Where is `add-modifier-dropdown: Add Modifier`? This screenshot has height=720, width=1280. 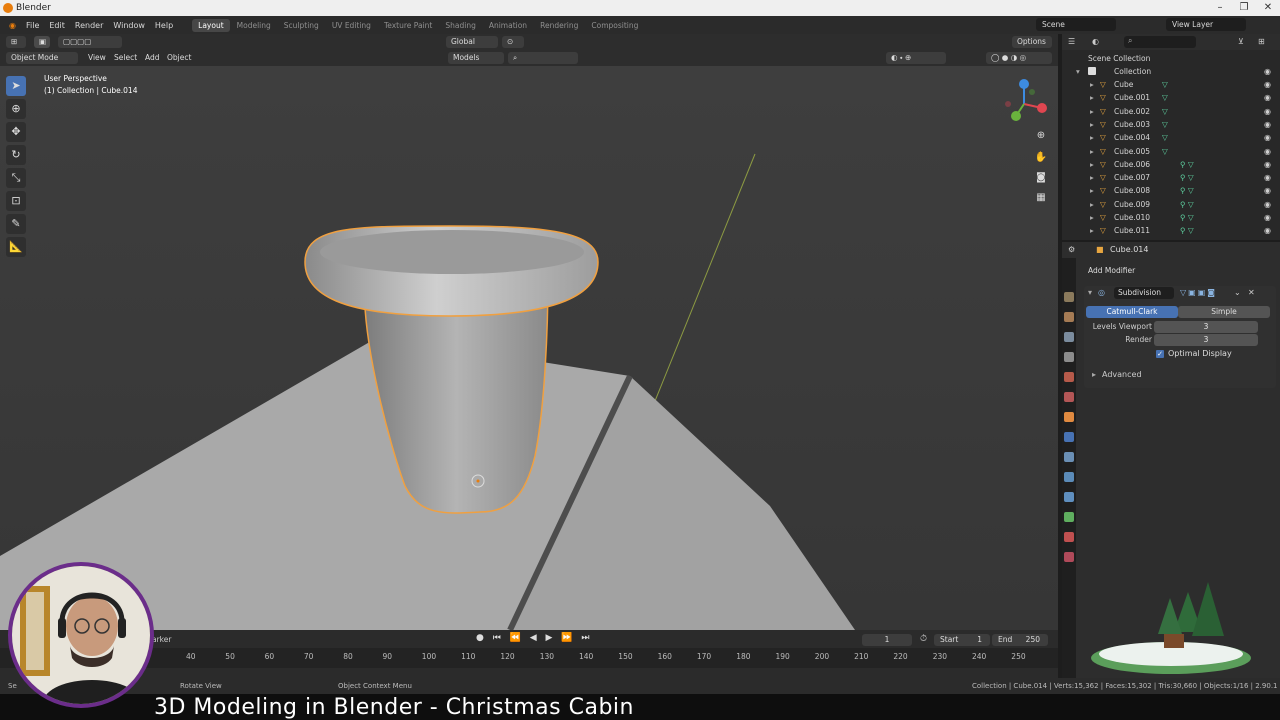
add-modifier-dropdown: Add Modifier is located at coordinates (1180, 271).